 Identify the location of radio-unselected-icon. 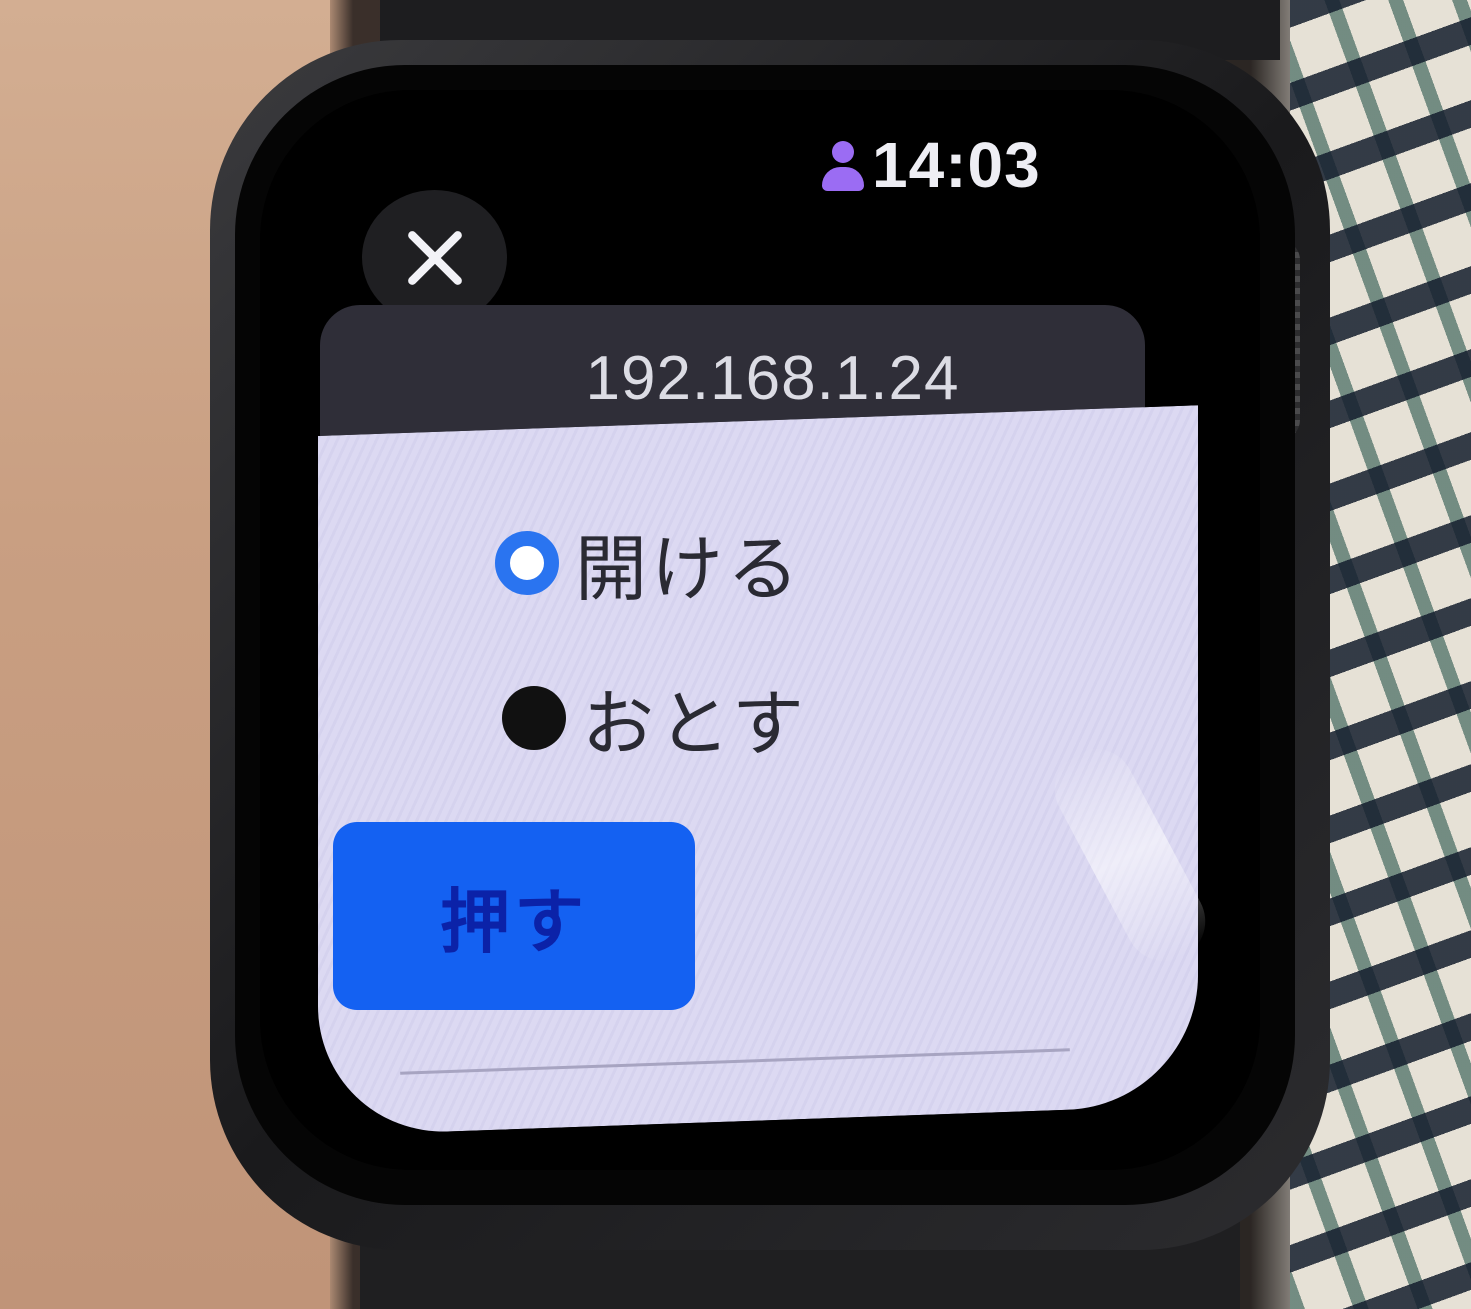
(534, 717).